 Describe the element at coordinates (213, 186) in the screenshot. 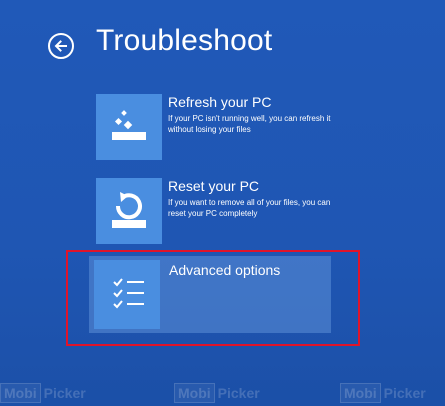

I see `reset-pc-title: Reset your PC` at that location.